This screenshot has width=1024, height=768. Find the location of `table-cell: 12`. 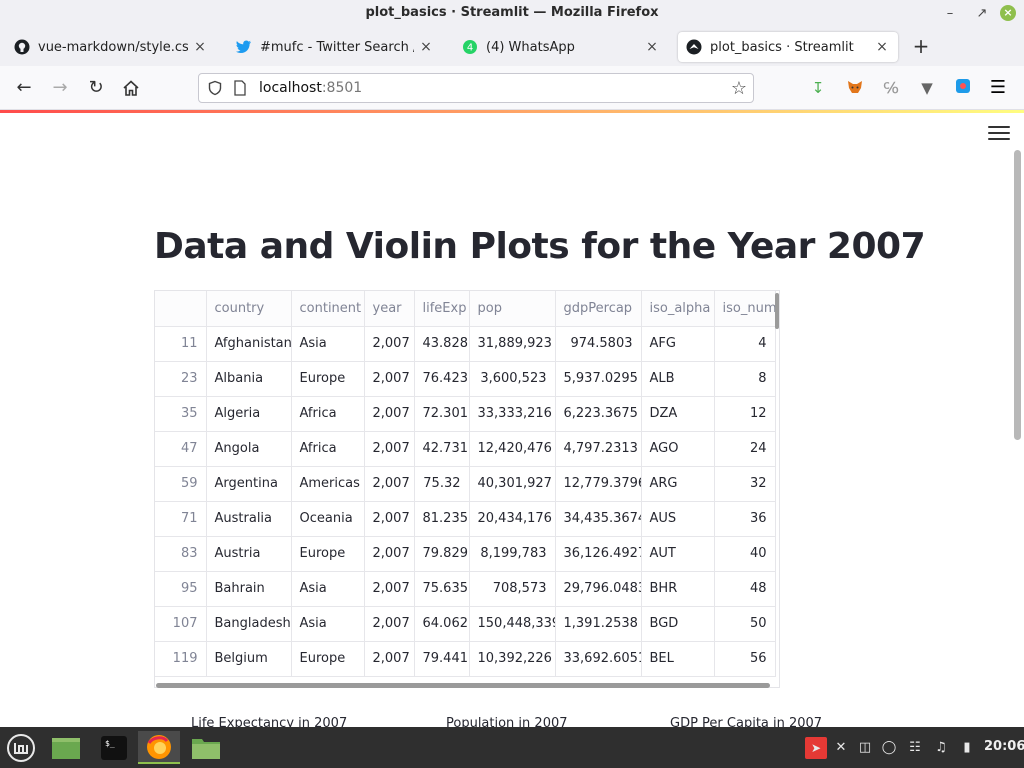

table-cell: 12 is located at coordinates (745, 414).